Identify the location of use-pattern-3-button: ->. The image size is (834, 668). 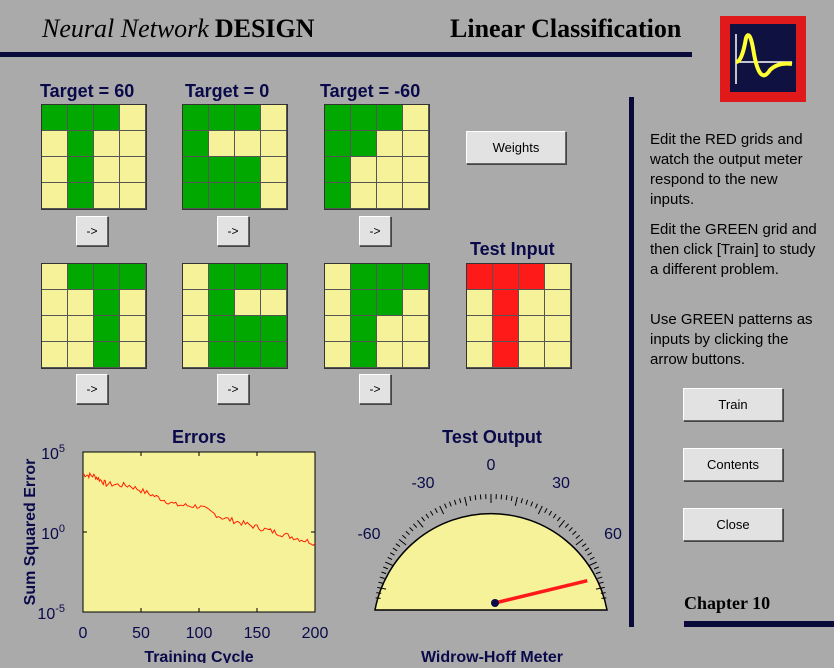
(375, 231).